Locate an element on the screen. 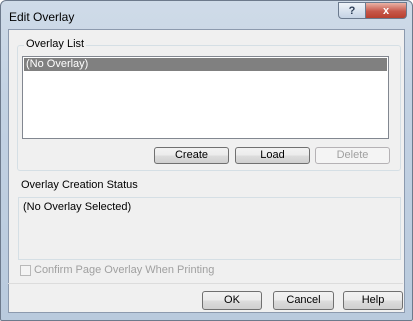 The width and height of the screenshot is (413, 321). load-button: Load is located at coordinates (272, 155).